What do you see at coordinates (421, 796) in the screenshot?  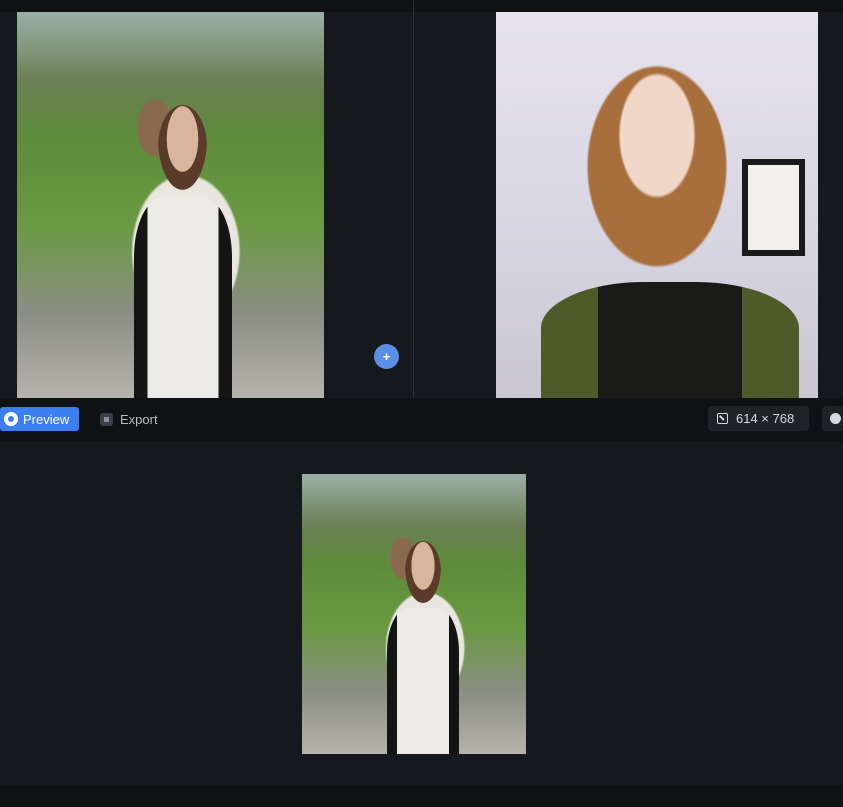 I see `footer-bar` at bounding box center [421, 796].